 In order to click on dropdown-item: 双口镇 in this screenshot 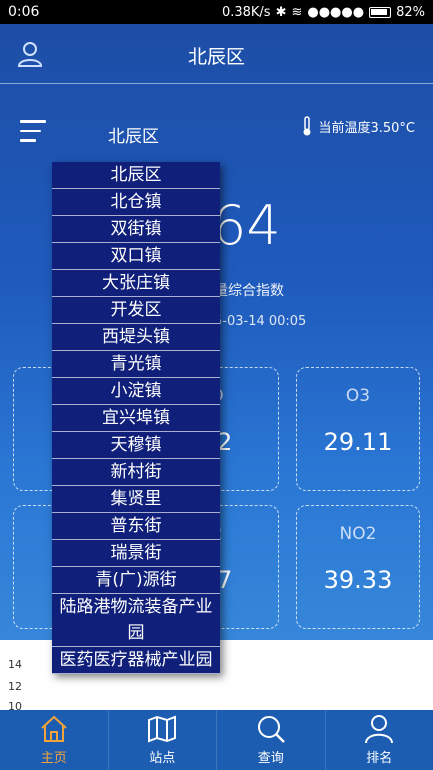, I will do `click(136, 256)`.